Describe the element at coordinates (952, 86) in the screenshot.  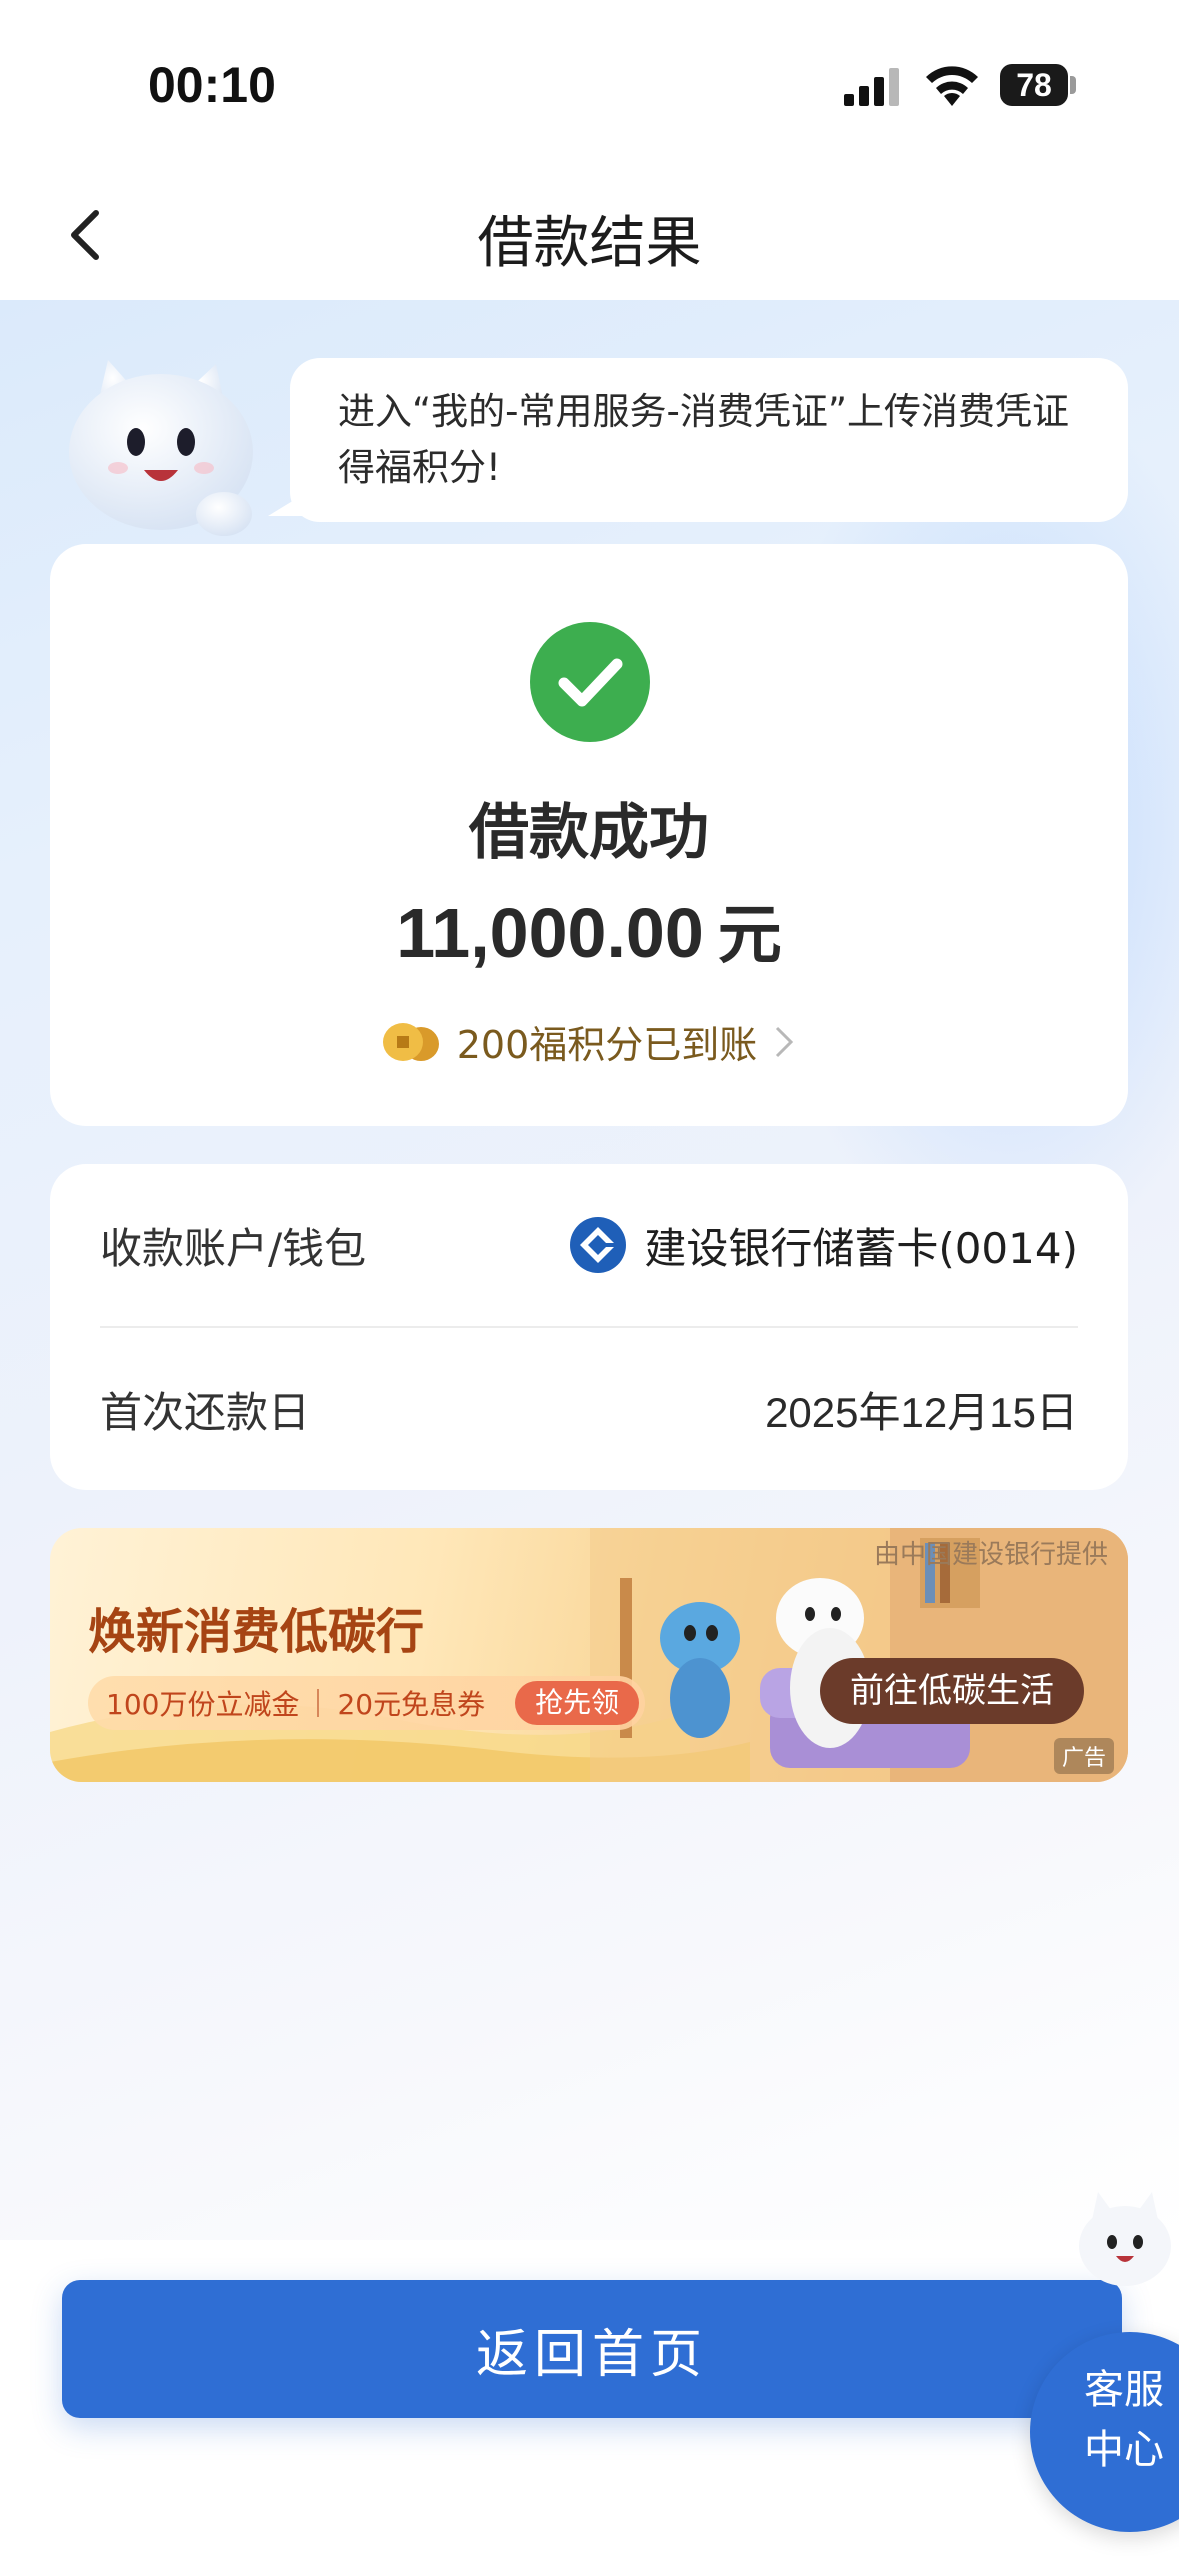
I see `wifi-icon` at that location.